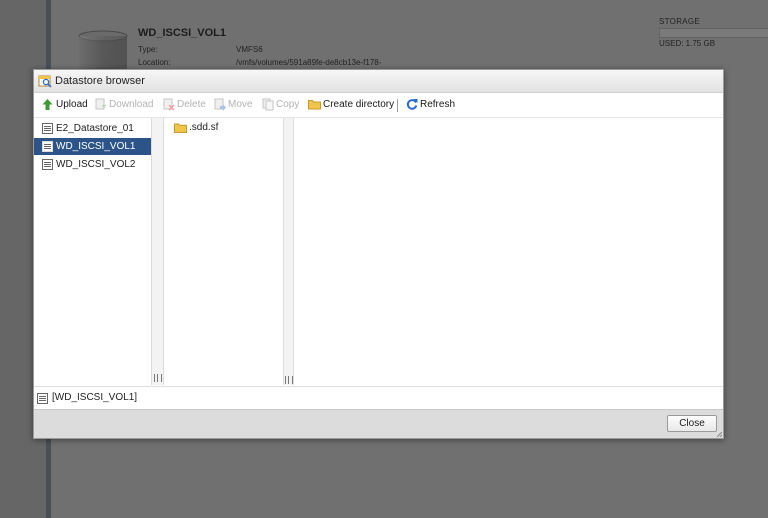 This screenshot has height=518, width=768. Describe the element at coordinates (154, 62) in the screenshot. I see `background-location-label: Location:` at that location.